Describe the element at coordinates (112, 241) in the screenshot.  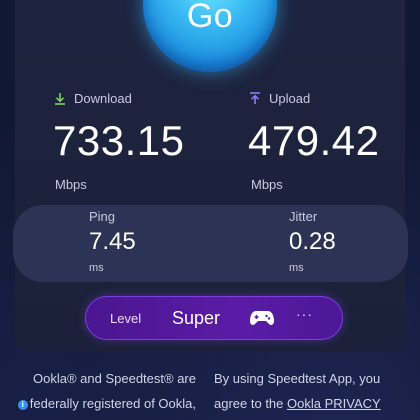
I see `ping-value: 7.45` at that location.